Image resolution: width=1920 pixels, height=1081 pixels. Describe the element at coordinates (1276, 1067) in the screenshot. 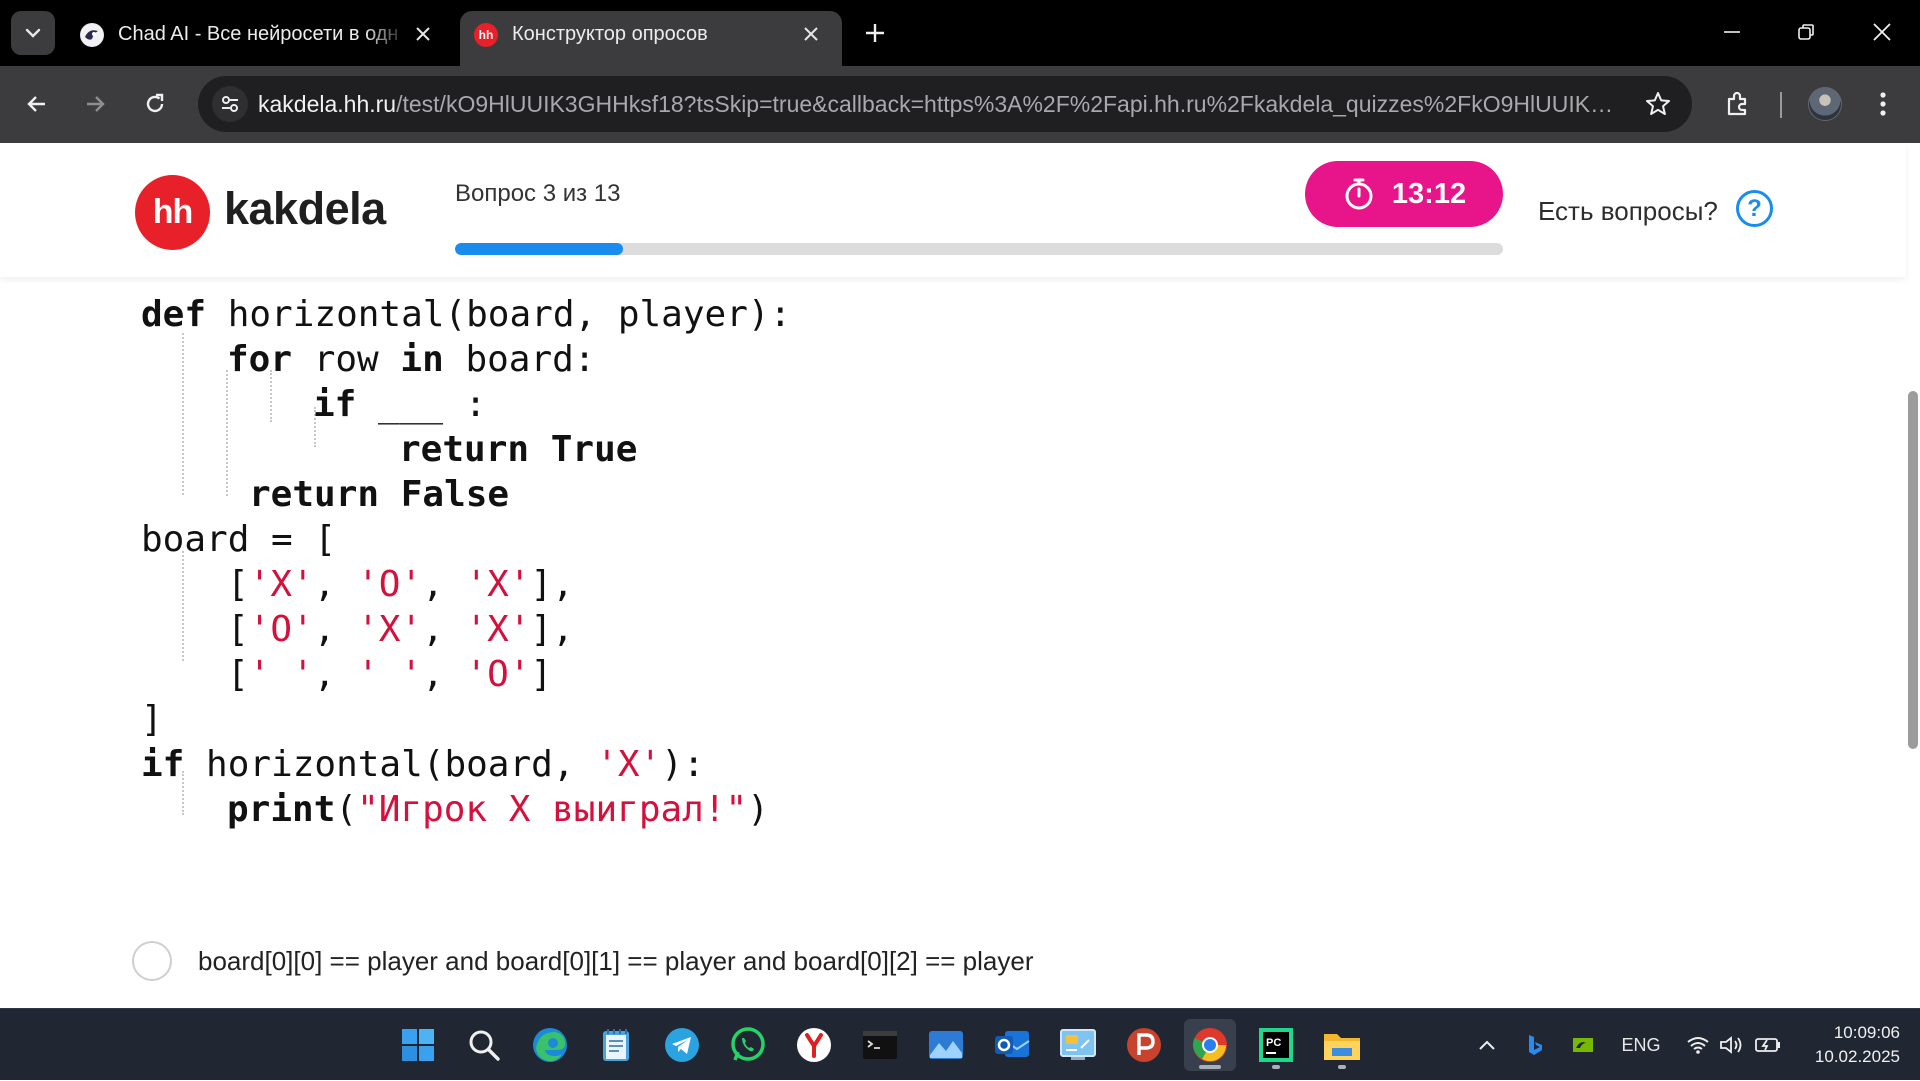

I see `running-indicator` at that location.